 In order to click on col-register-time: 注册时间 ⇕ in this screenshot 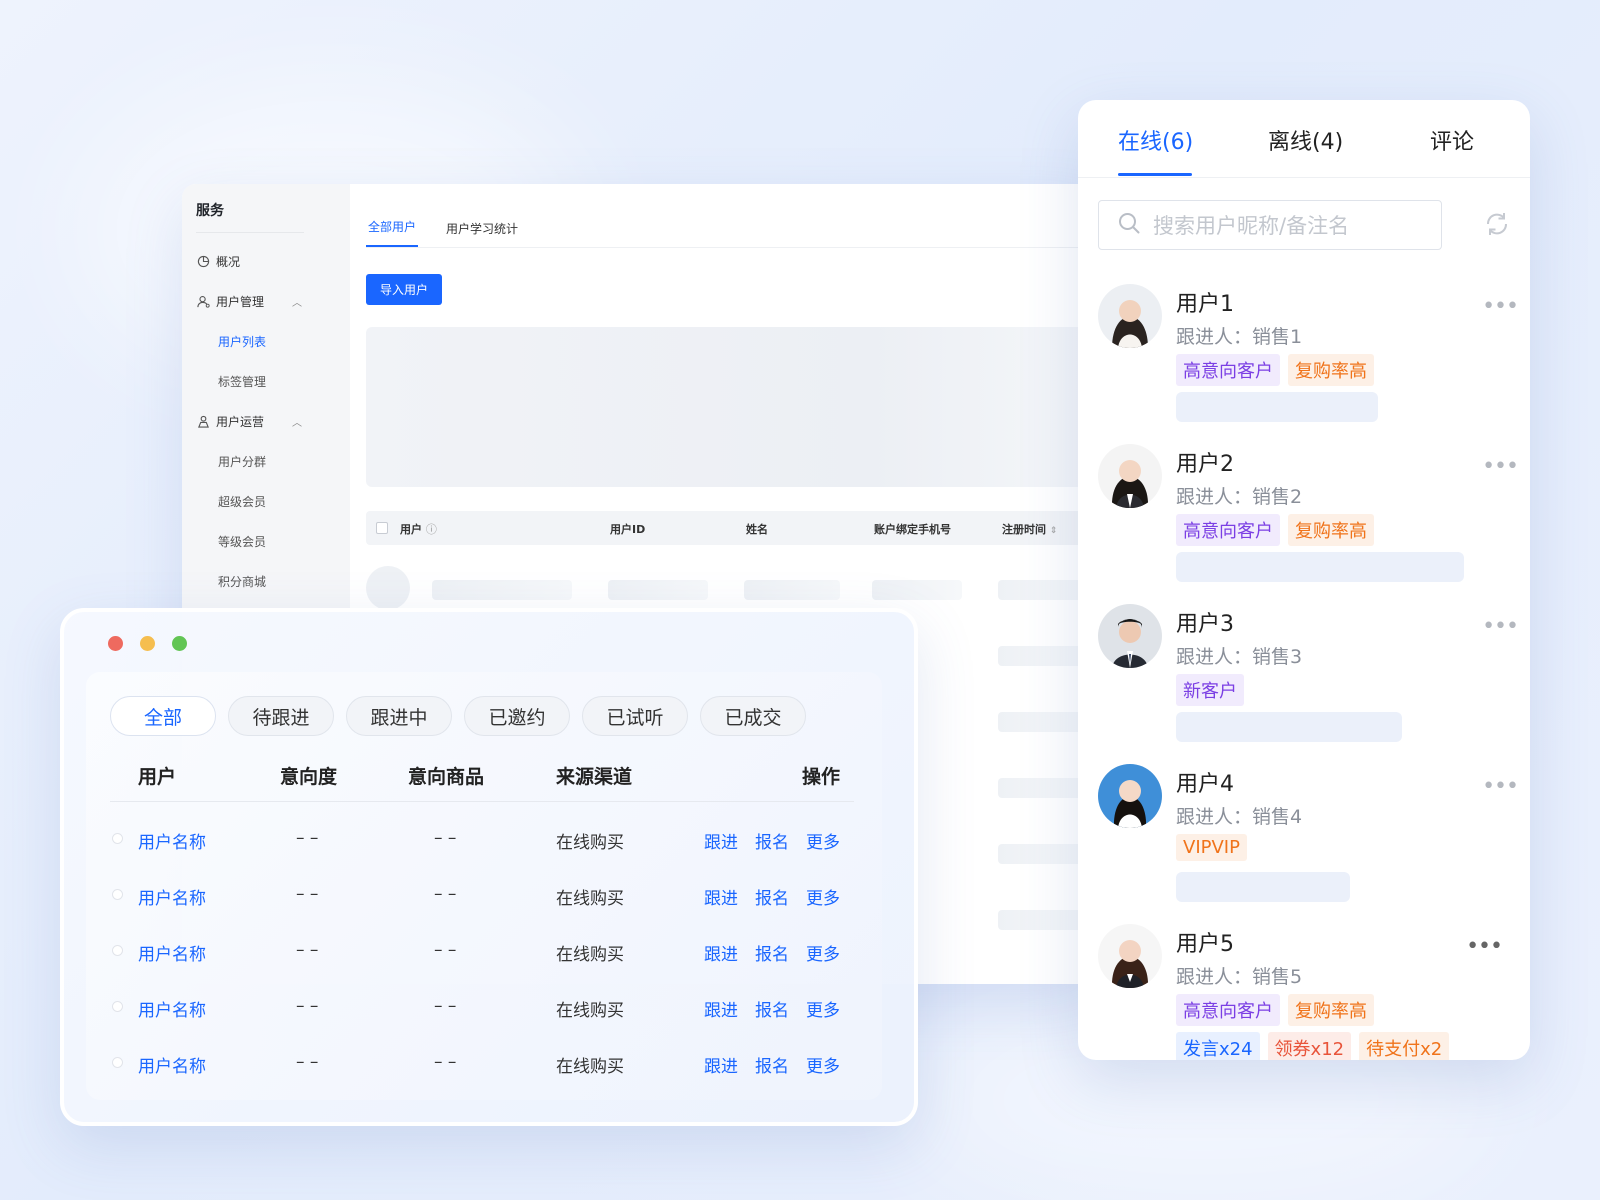, I will do `click(1029, 529)`.